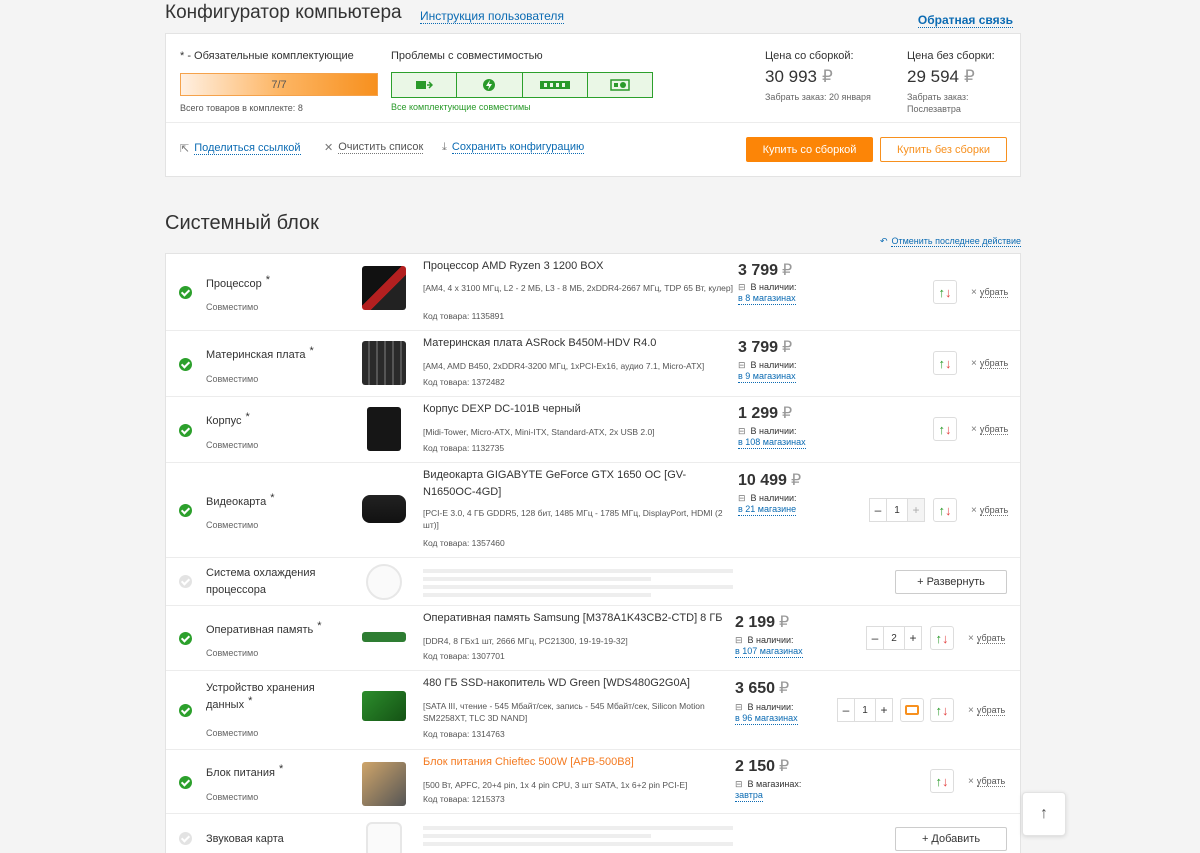  Describe the element at coordinates (956, 241) in the screenshot. I see `undo-label: Отменить последнее действие` at that location.